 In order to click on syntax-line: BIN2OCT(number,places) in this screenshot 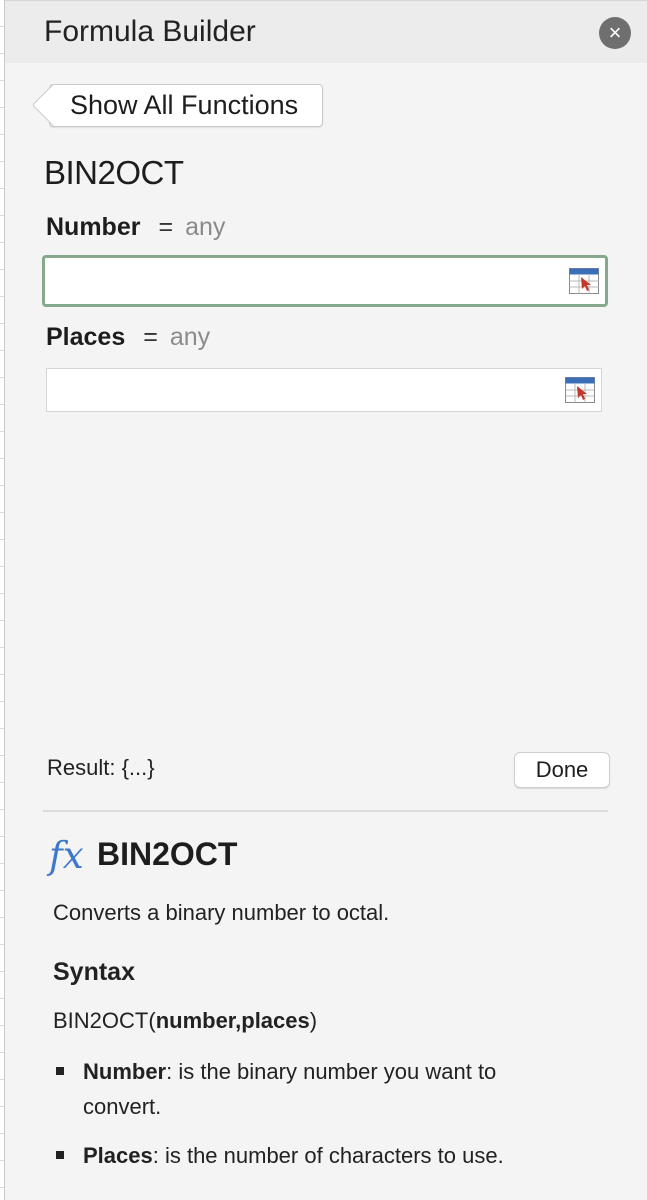, I will do `click(185, 1021)`.